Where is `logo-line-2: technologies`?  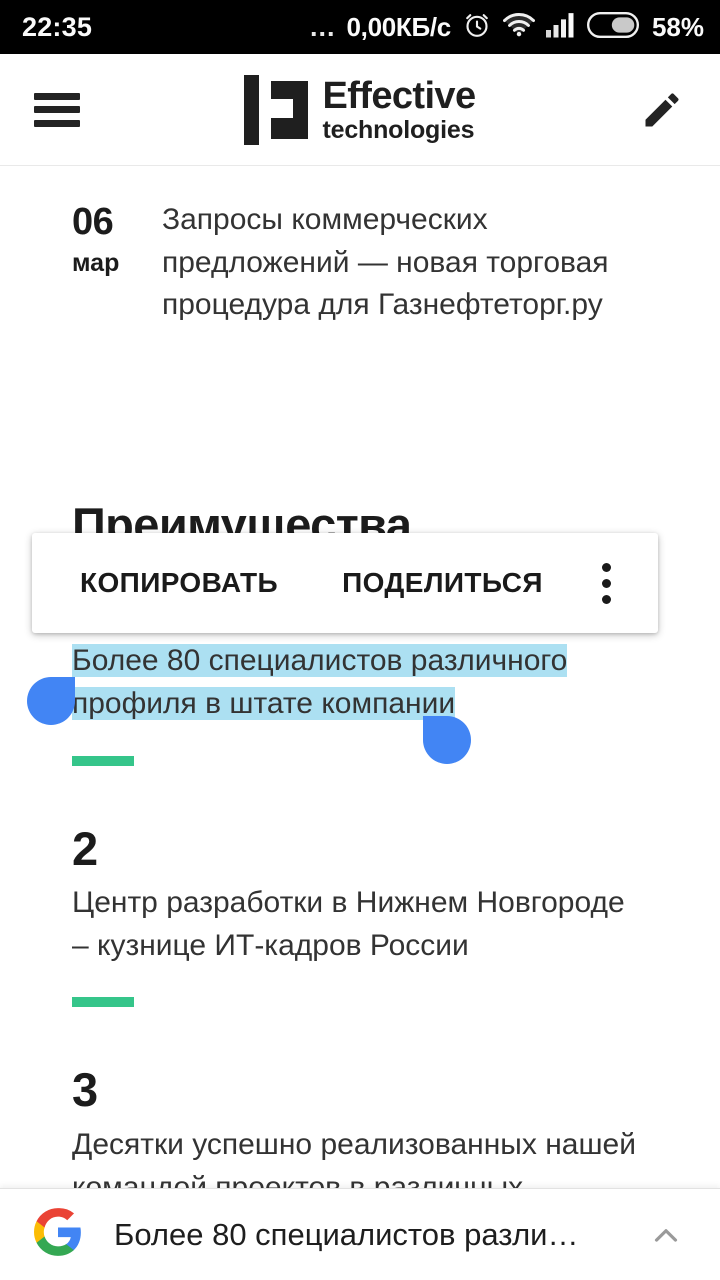
logo-line-2: technologies is located at coordinates (398, 129).